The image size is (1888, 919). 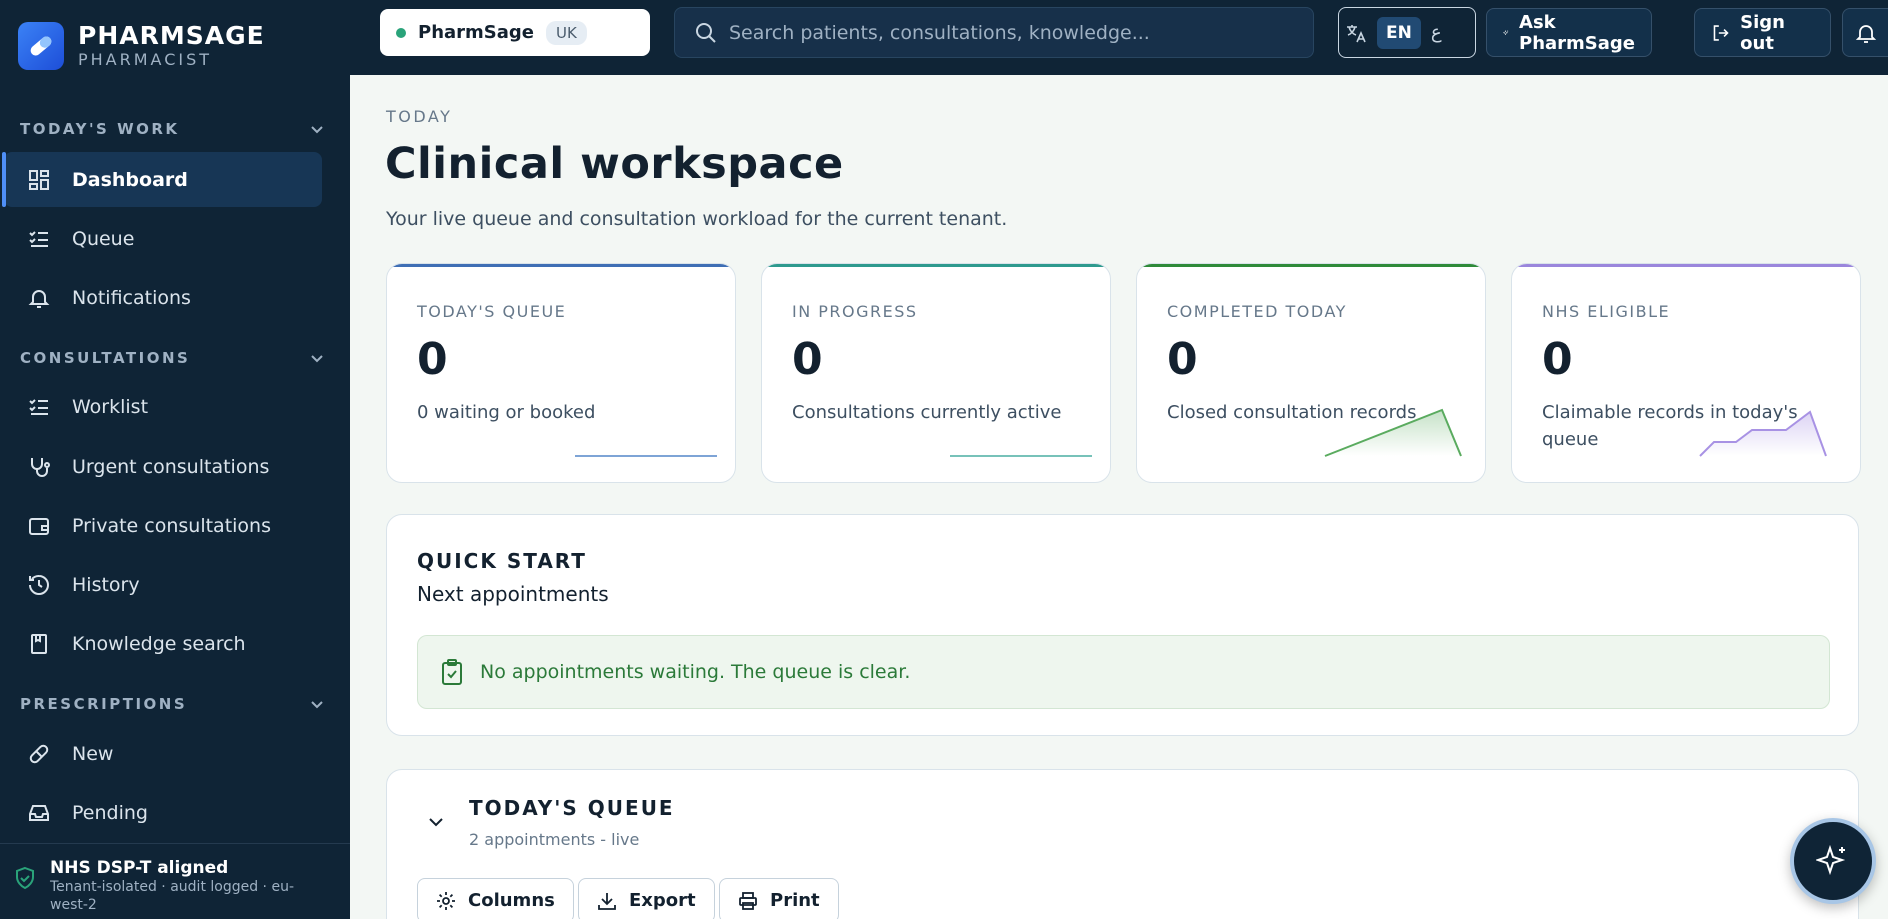 What do you see at coordinates (163, 584) in the screenshot?
I see `sidebar-item-history: History` at bounding box center [163, 584].